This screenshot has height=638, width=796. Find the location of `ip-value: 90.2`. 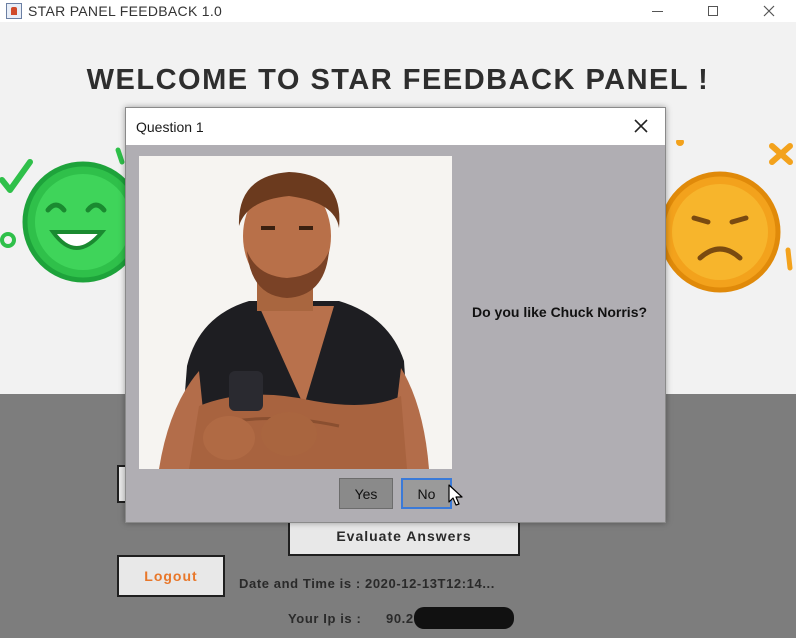

ip-value: 90.2 is located at coordinates (400, 618).